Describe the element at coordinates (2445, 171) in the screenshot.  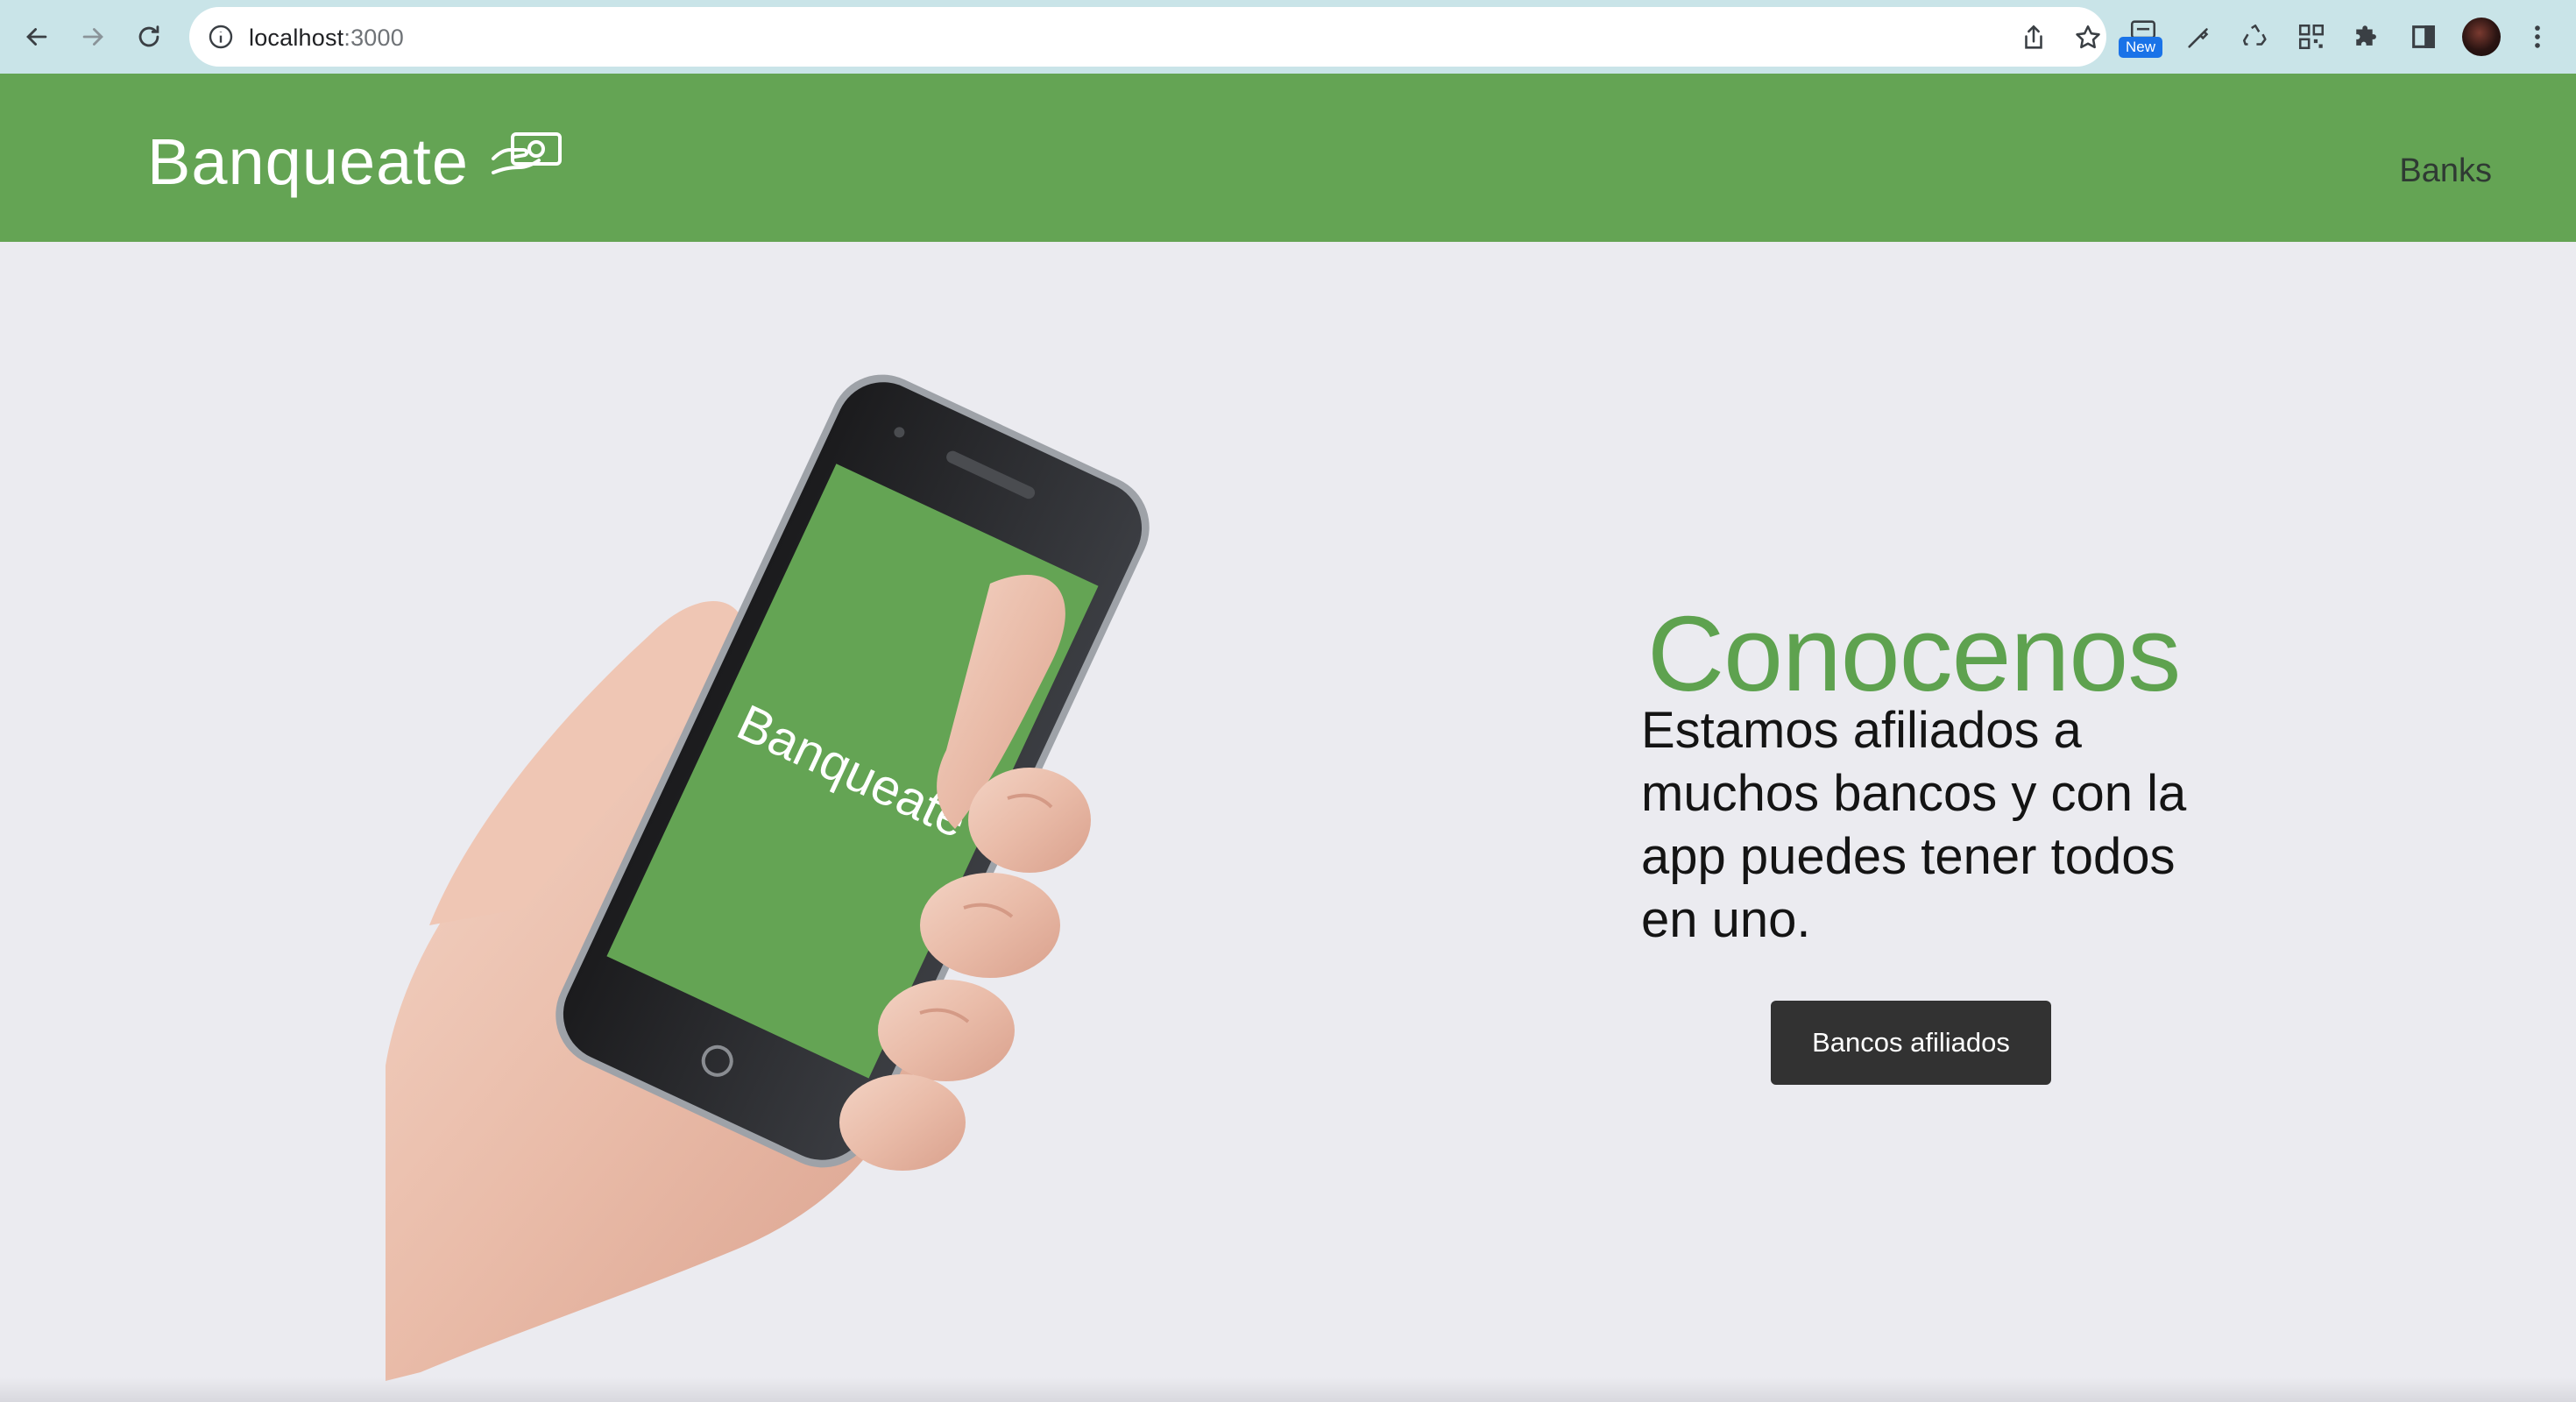
I see `nav-banks-link: Banks` at that location.